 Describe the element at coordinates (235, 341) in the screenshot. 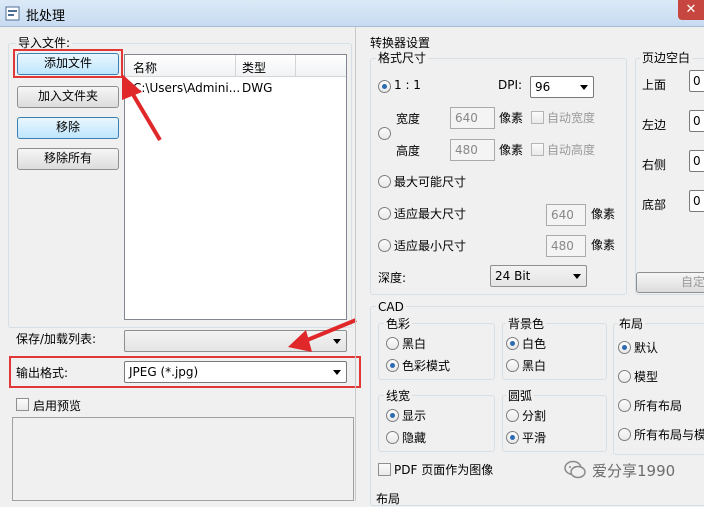

I see `save-load-list-select` at that location.